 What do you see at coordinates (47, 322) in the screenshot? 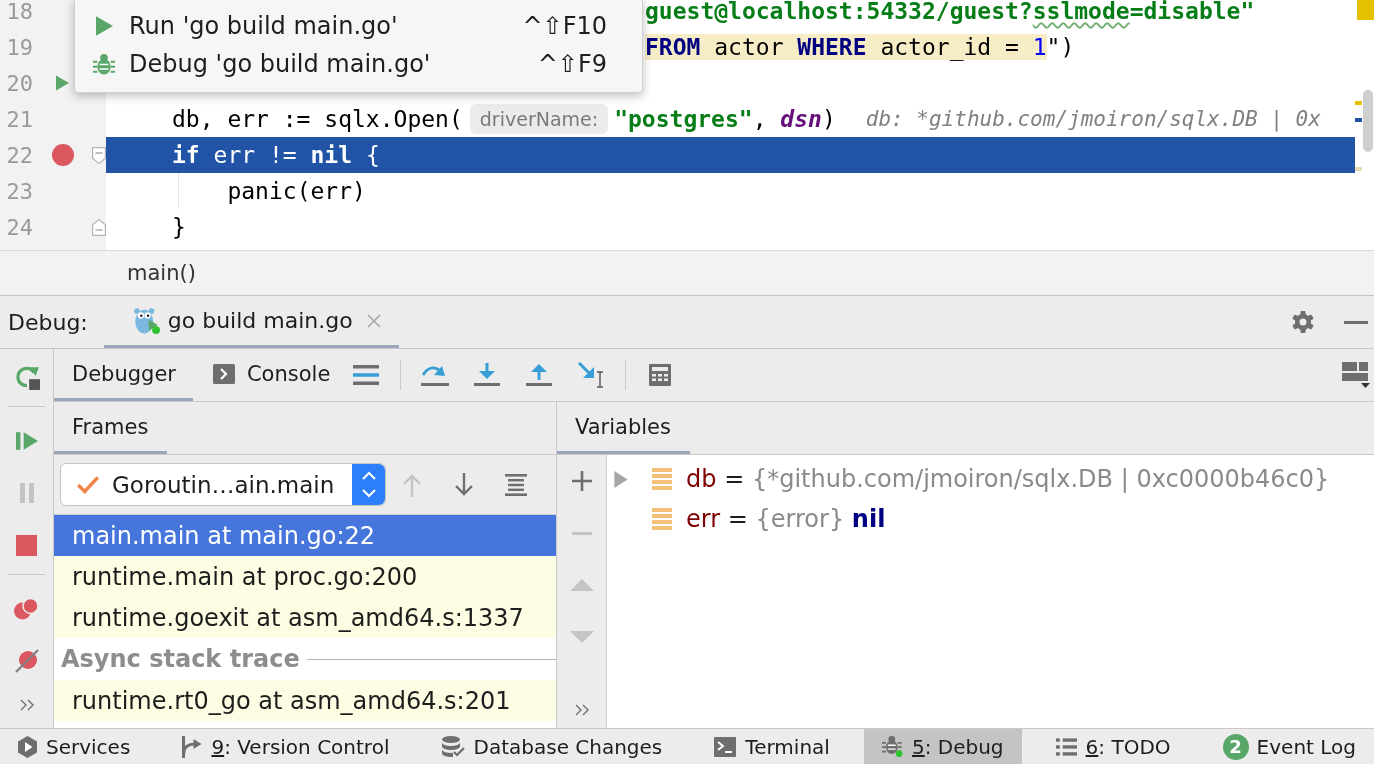
I see `tool-window-title: Debug:` at bounding box center [47, 322].